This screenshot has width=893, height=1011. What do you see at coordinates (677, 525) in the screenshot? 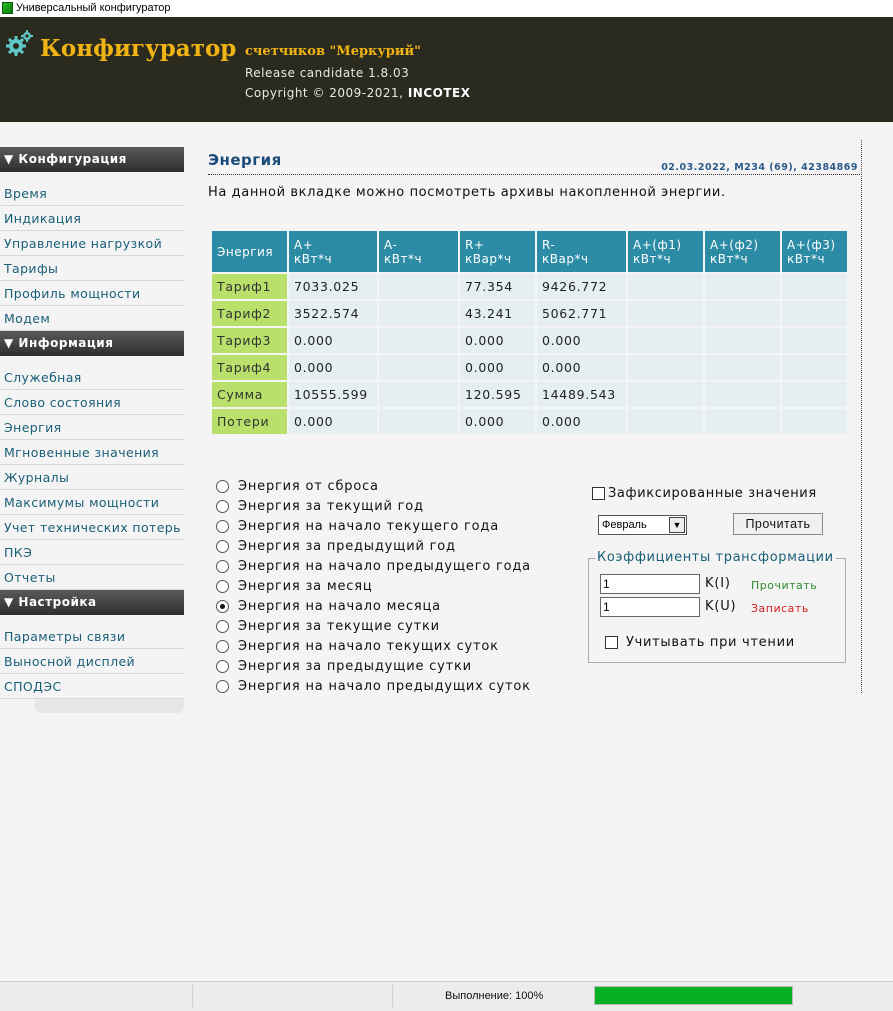
I see `chevron-down-icon: ▼` at bounding box center [677, 525].